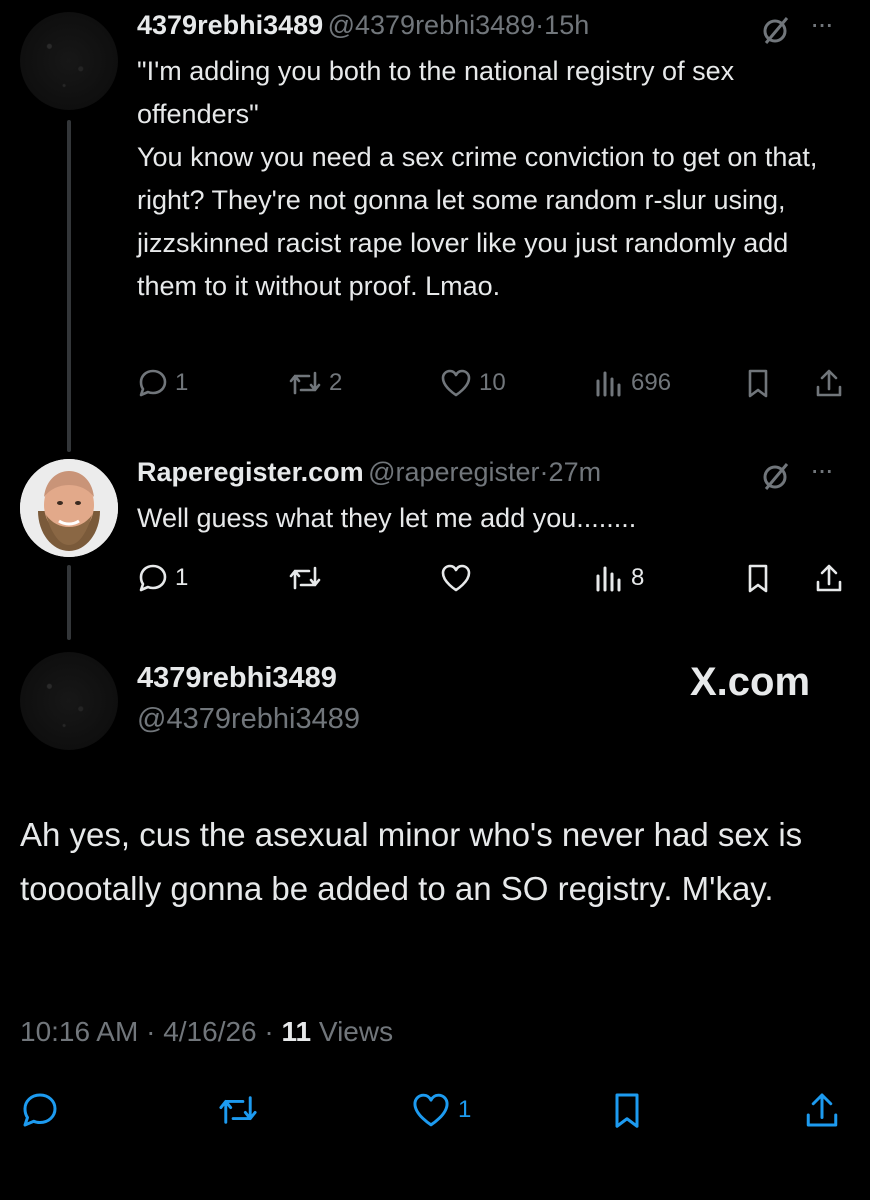 This screenshot has width=870, height=1200. I want to click on tweet-header: 4379rebhi3489 @4379rebhi3489·15h, so click(363, 25).